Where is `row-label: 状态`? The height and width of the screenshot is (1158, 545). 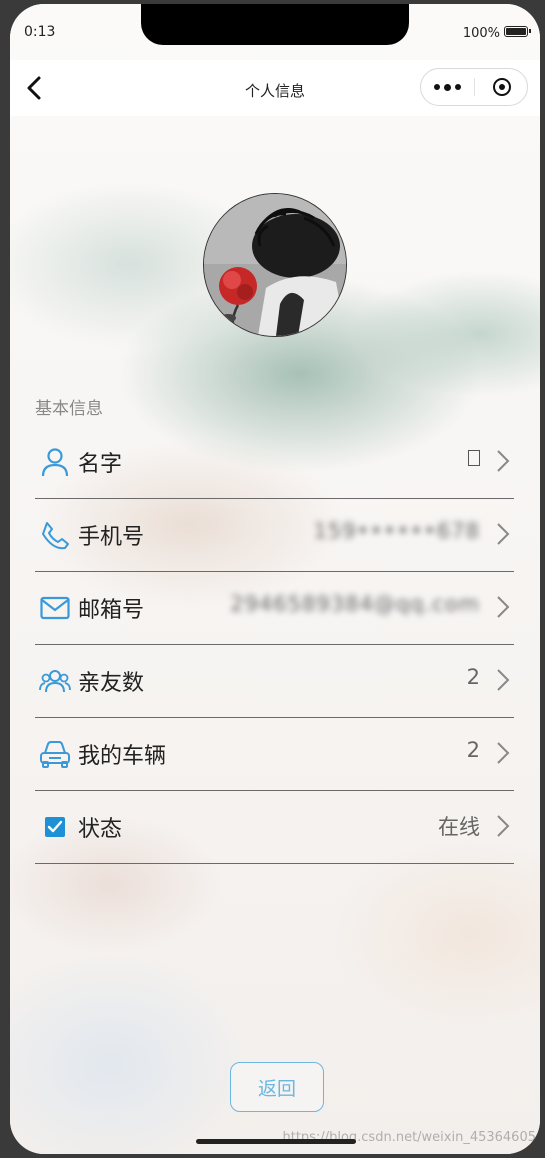 row-label: 状态 is located at coordinates (100, 829).